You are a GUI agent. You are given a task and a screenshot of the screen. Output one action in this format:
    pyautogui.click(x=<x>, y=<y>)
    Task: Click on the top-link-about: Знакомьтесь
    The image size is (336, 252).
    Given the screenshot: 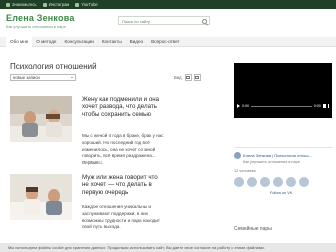 What is the action you would take?
    pyautogui.click(x=21, y=4)
    